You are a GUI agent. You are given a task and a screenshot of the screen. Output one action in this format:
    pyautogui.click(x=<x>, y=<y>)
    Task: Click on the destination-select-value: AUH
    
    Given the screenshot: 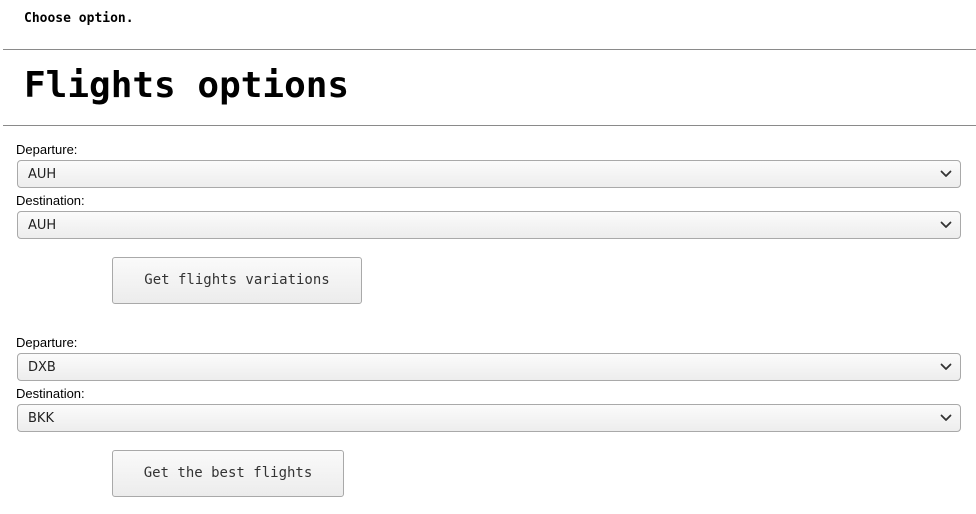 What is the action you would take?
    pyautogui.click(x=42, y=225)
    